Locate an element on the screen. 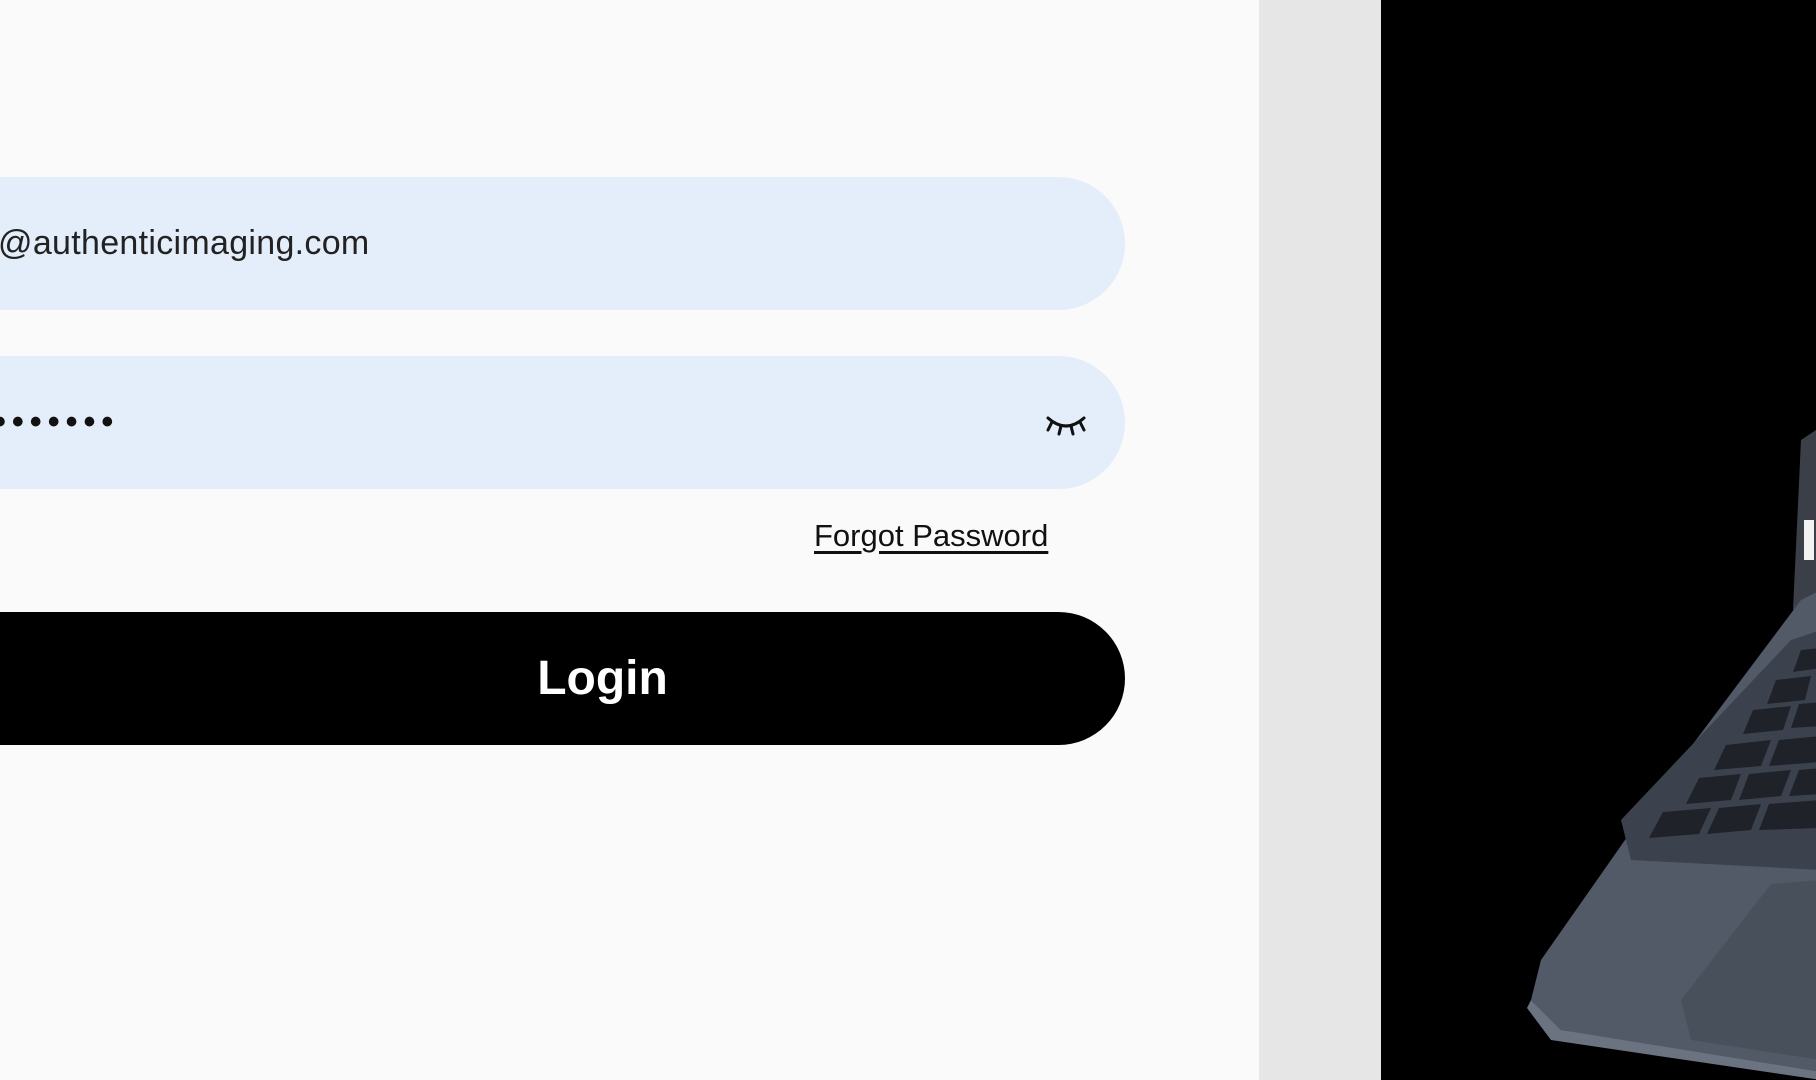 The height and width of the screenshot is (1080, 1816). login-button: Login is located at coordinates (562, 678).